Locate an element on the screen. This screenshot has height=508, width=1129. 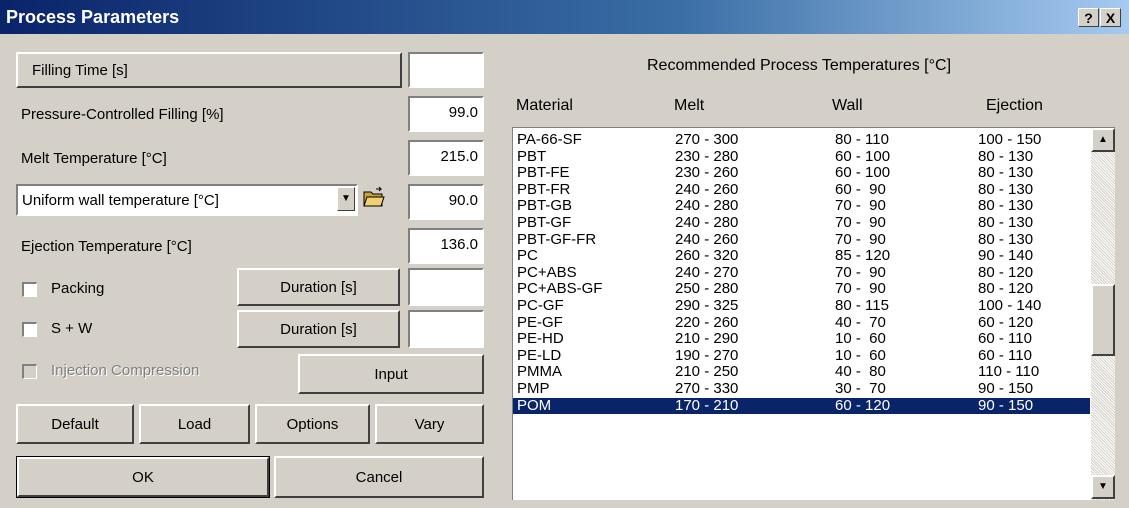
filling-time-button: Filling Time [s] is located at coordinates (209, 70).